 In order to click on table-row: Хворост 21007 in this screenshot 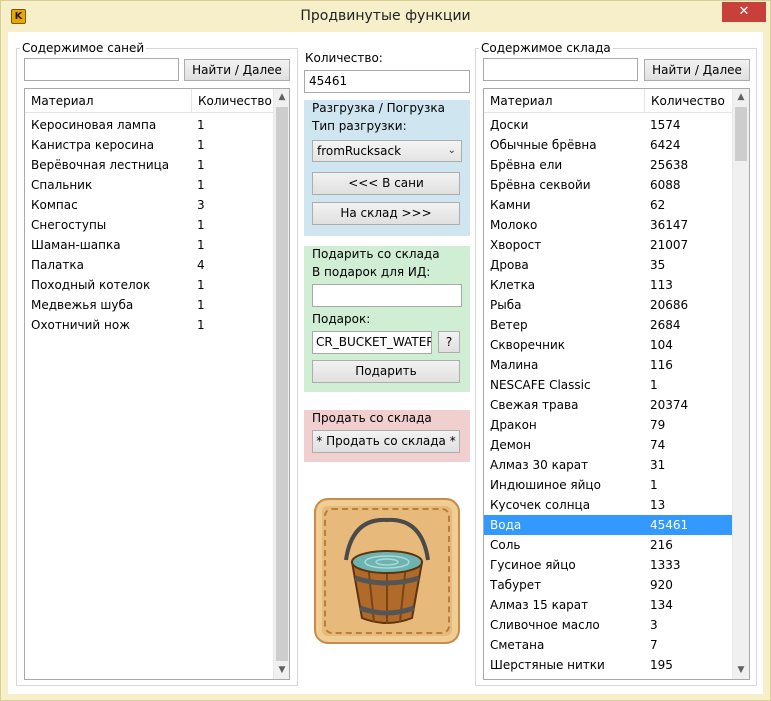, I will do `click(608, 245)`.